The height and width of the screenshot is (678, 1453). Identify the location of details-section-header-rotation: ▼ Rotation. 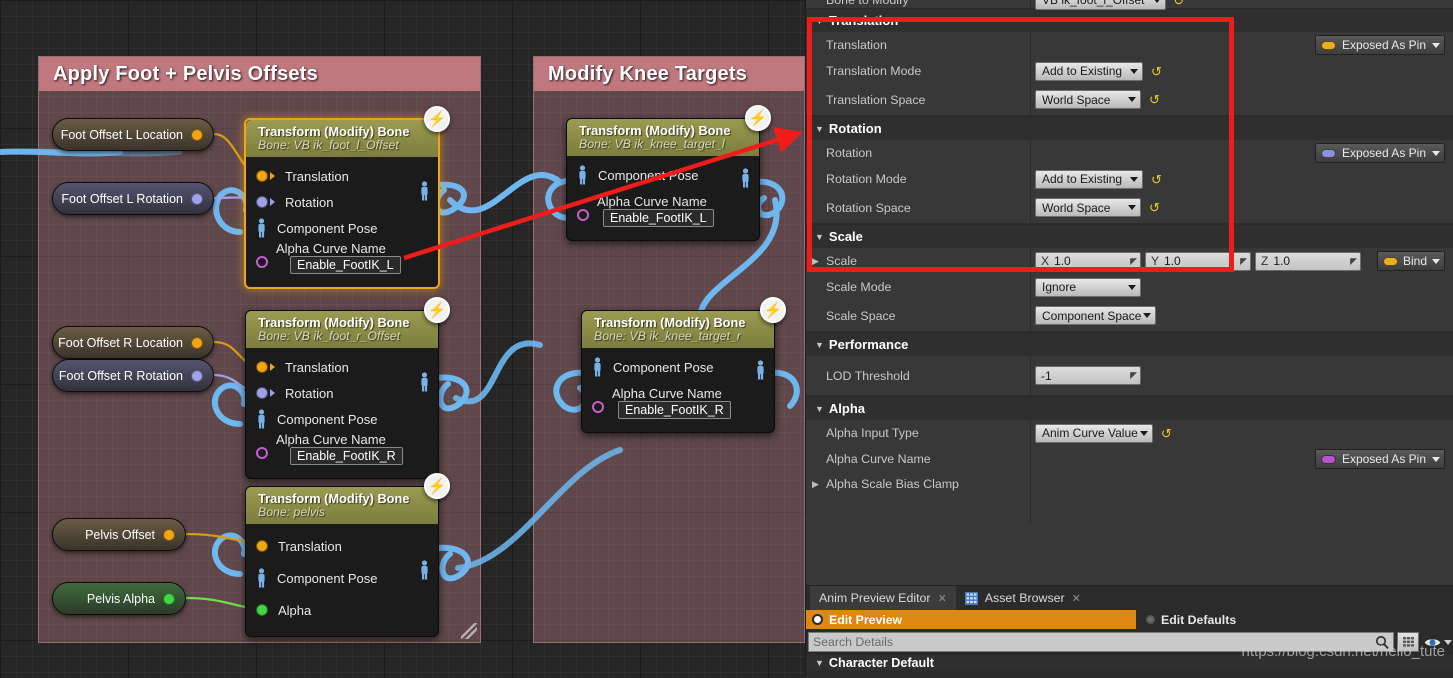
(1129, 128).